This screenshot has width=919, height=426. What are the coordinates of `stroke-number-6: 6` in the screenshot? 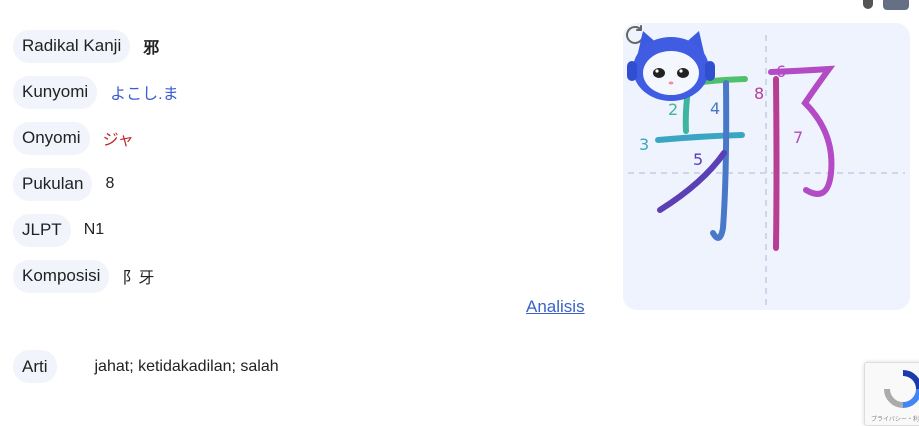 It's located at (781, 71).